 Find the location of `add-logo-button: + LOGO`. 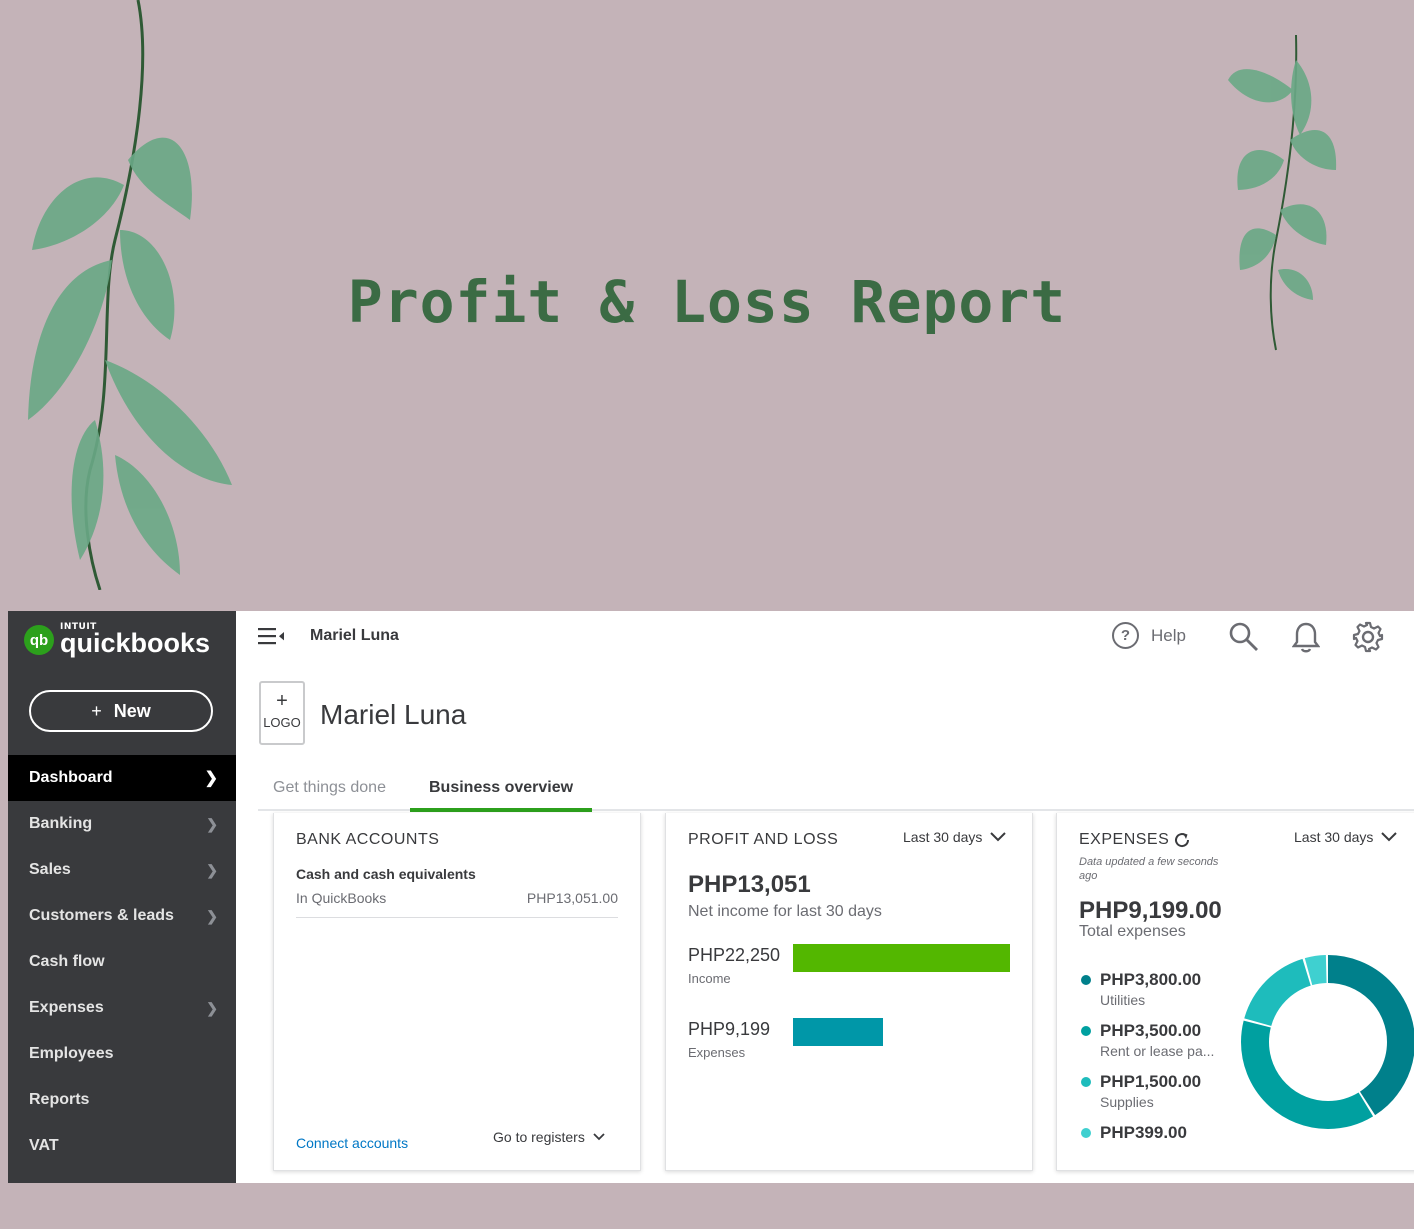

add-logo-button: + LOGO is located at coordinates (282, 713).